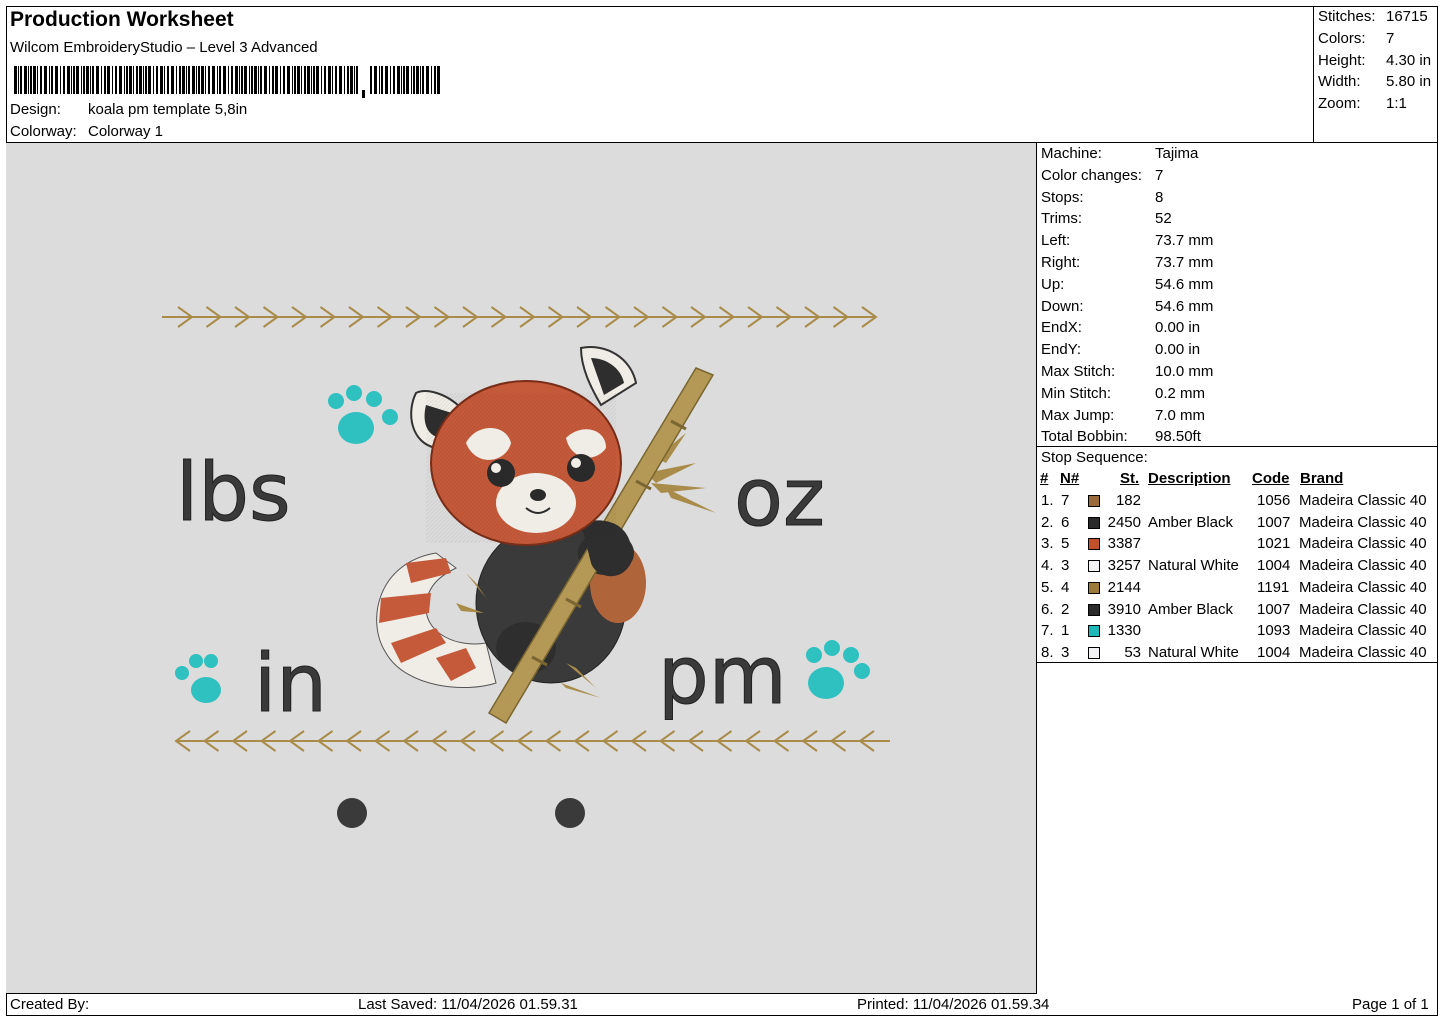 The height and width of the screenshot is (1021, 1445). I want to click on info-label: Up:, so click(1053, 284).